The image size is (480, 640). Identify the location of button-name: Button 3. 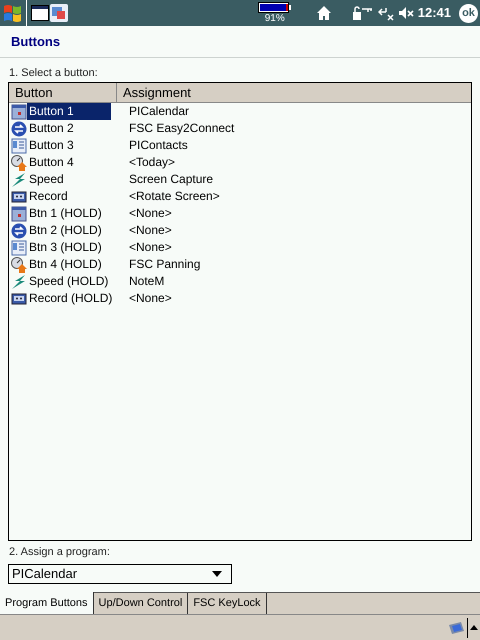
(51, 145).